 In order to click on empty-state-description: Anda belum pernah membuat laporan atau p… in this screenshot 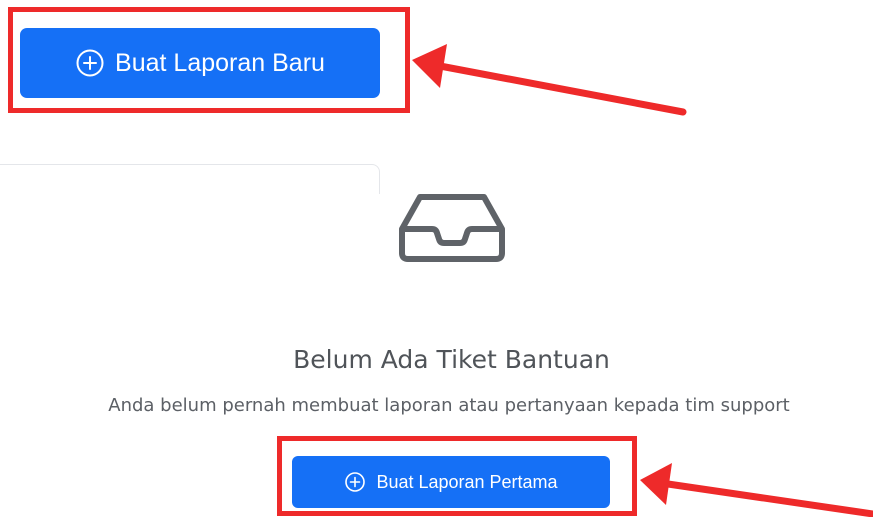, I will do `click(449, 405)`.